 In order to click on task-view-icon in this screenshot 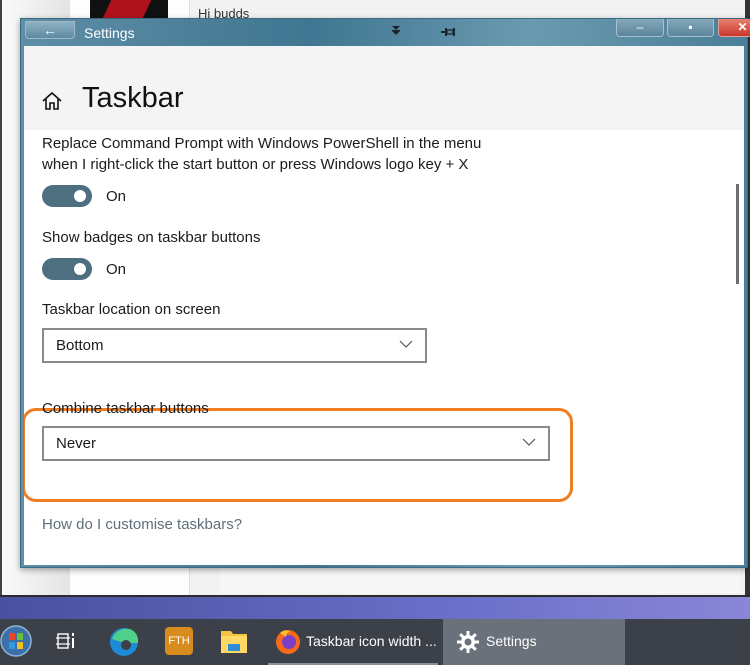, I will do `click(65, 641)`.